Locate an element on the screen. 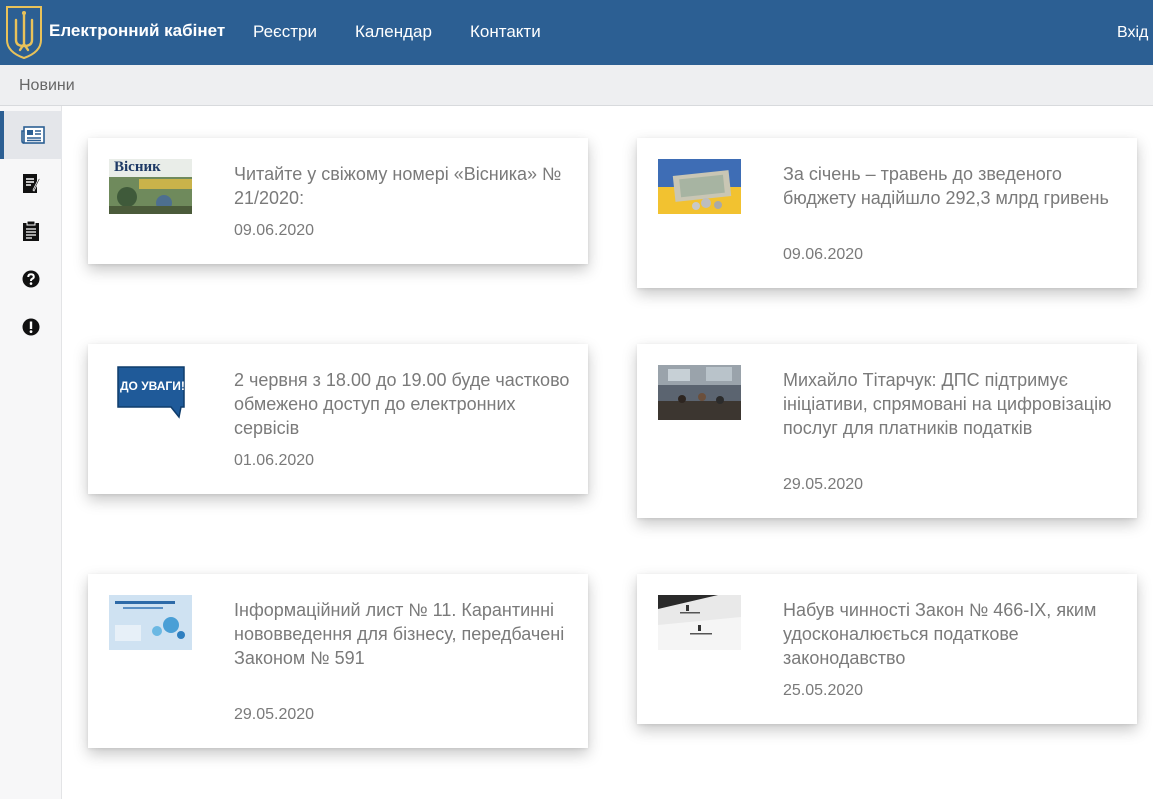 This screenshot has height=799, width=1153. attention-thumb: ДО УВАГИ! is located at coordinates (150, 392).